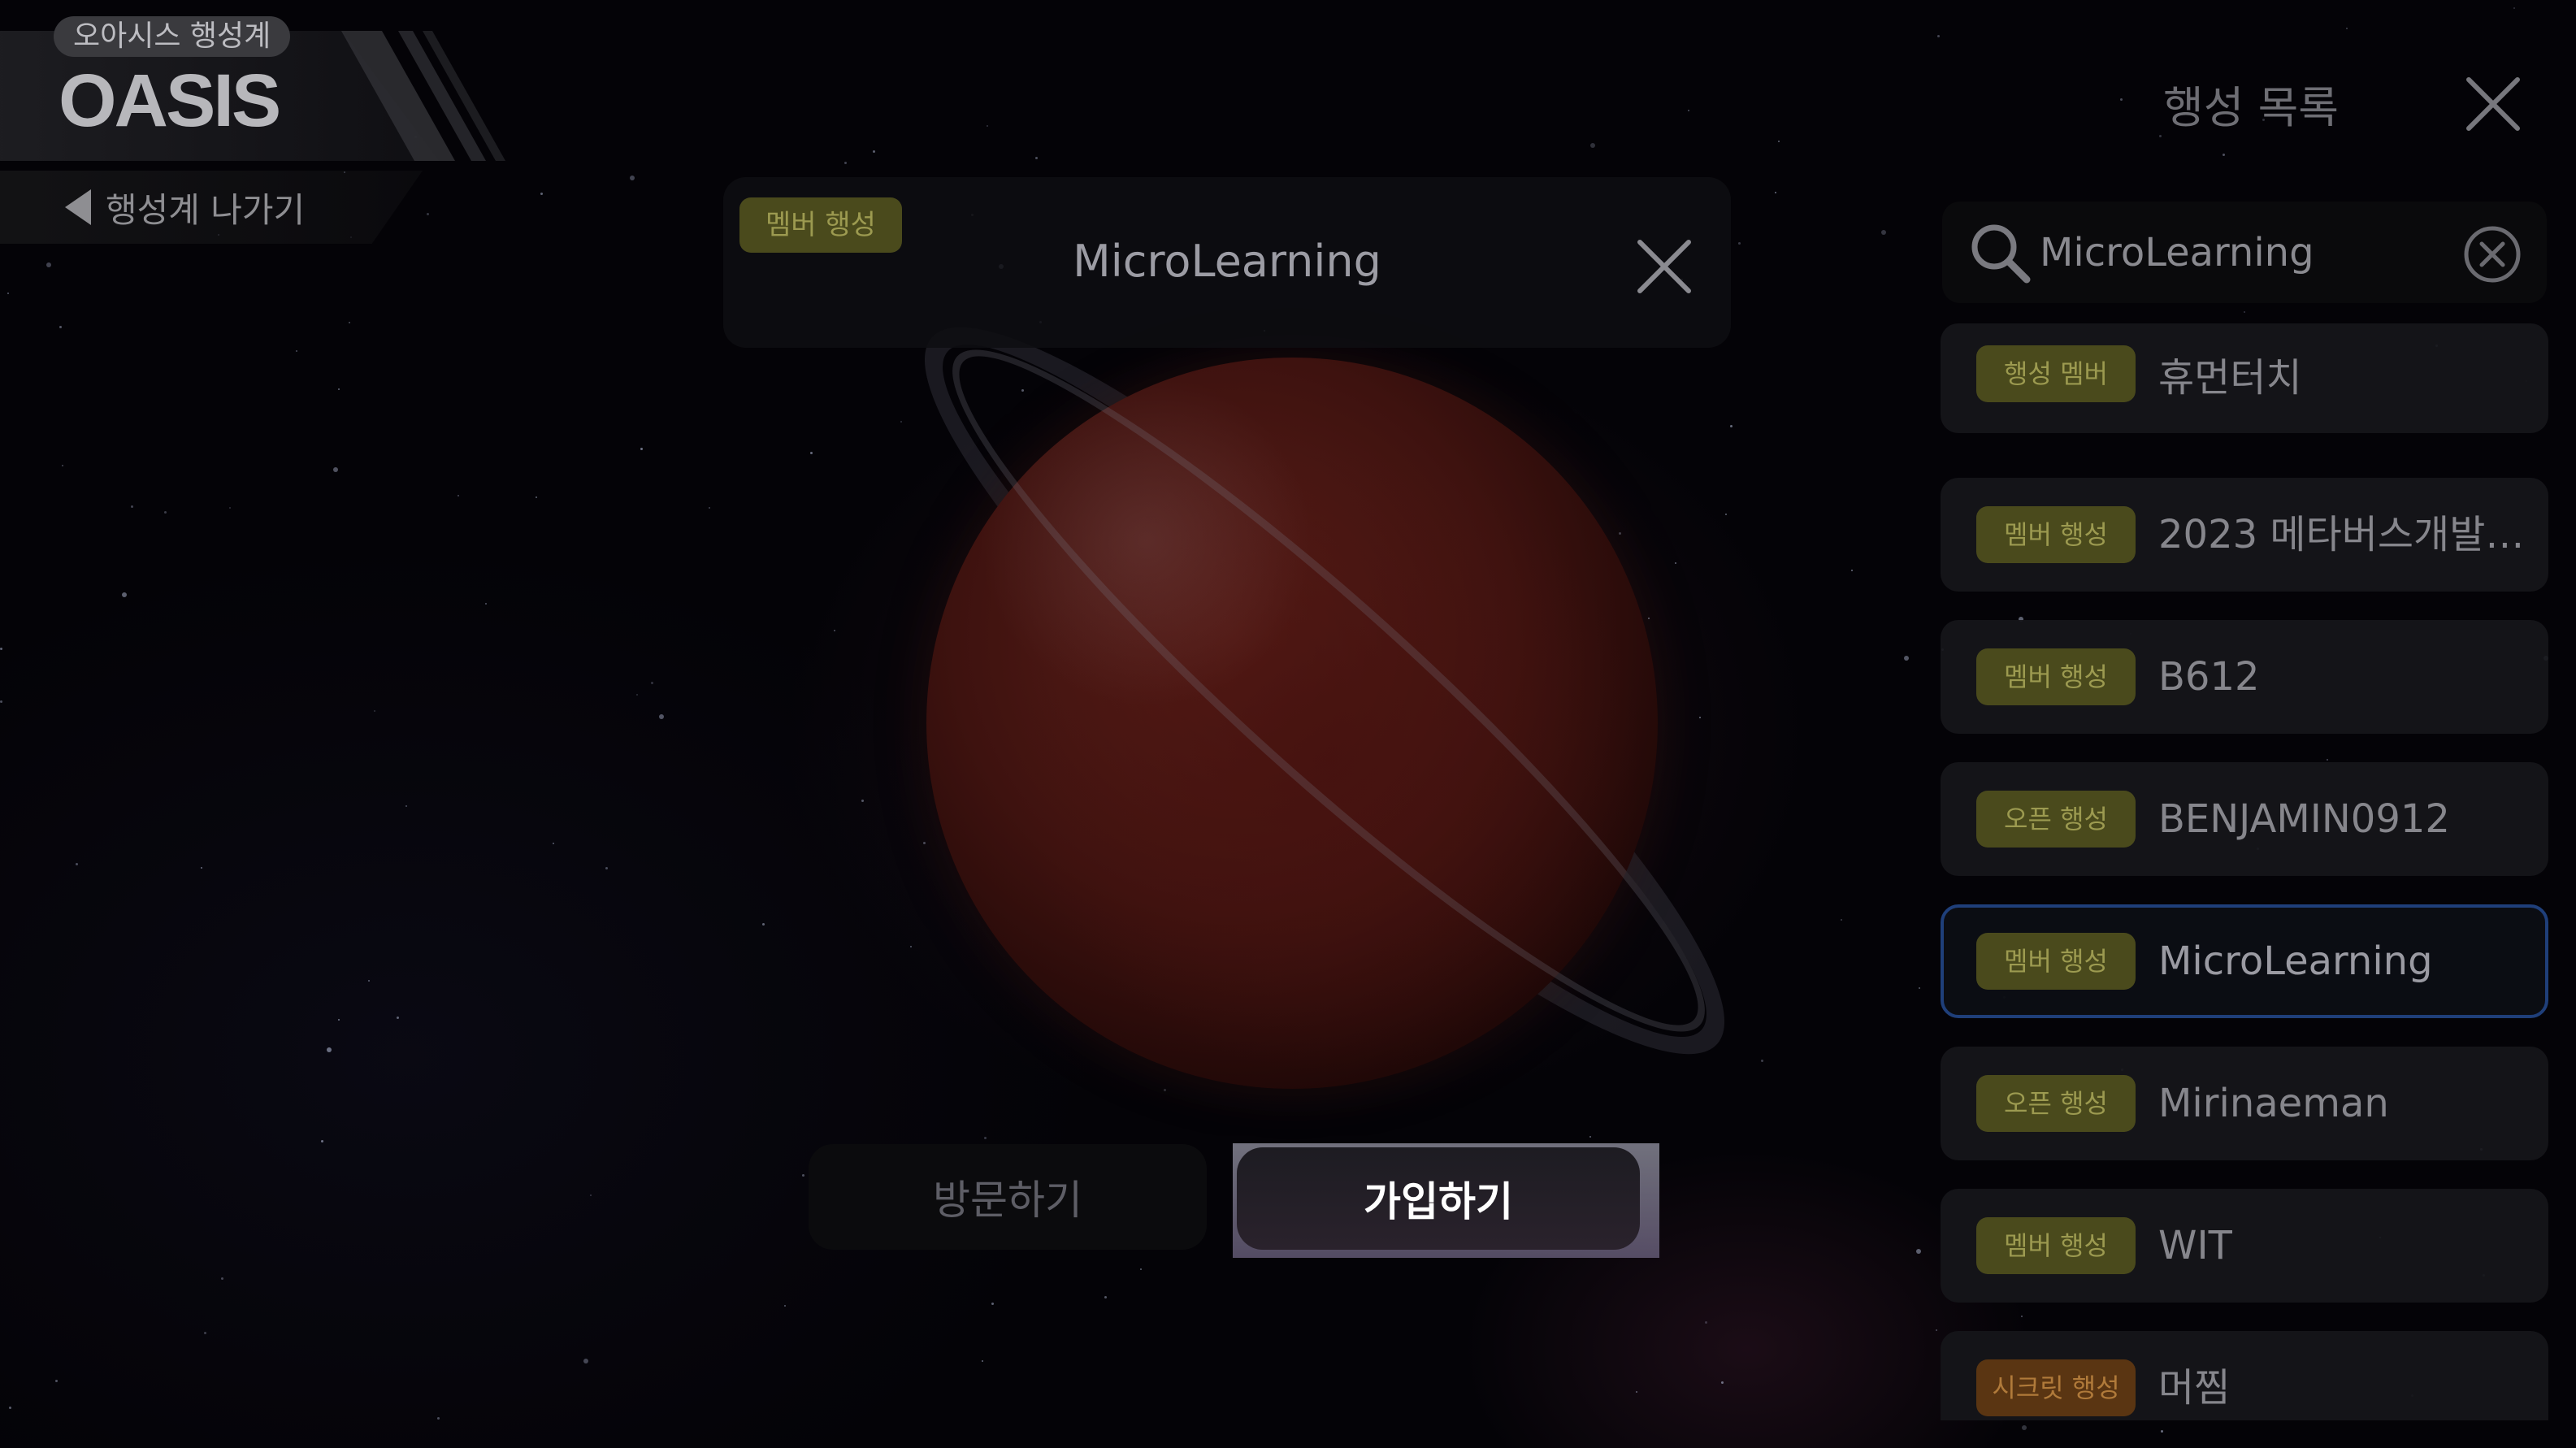  What do you see at coordinates (2244, 1375) in the screenshot?
I see `planet-list-item: 시크릿 행성 머찜` at bounding box center [2244, 1375].